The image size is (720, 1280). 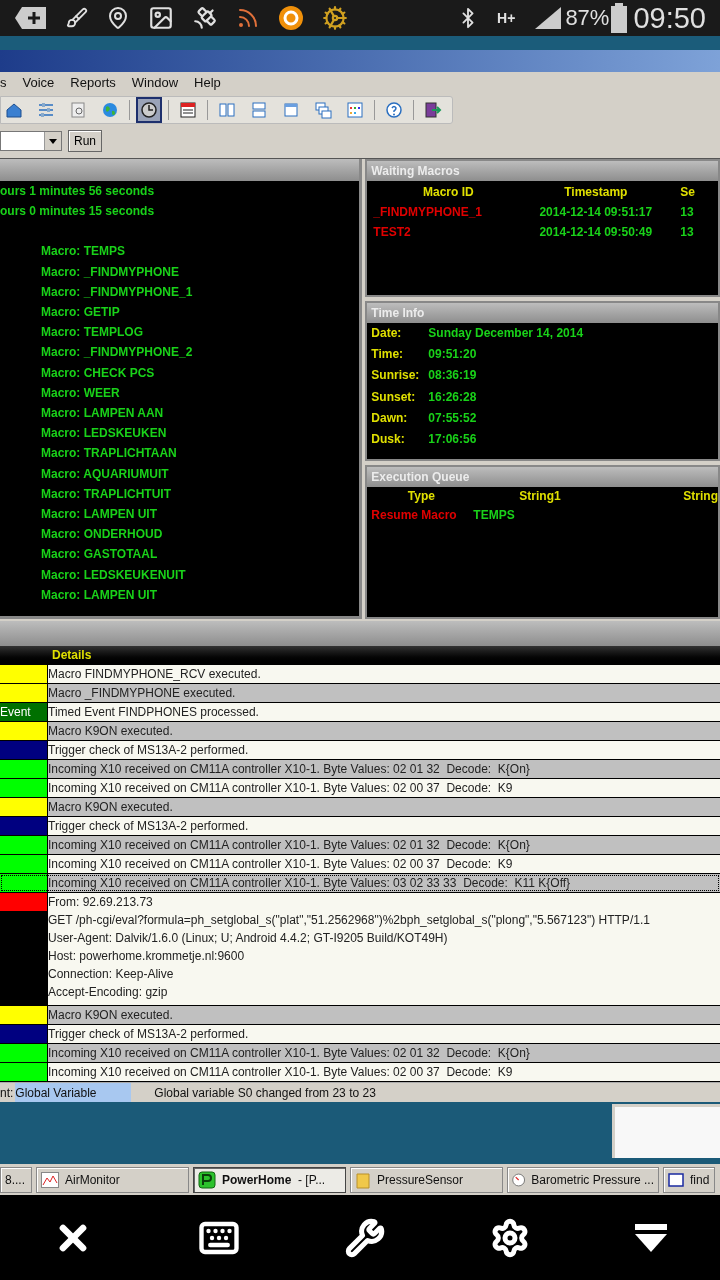 What do you see at coordinates (207, 83) in the screenshot?
I see `menu-item: Help` at bounding box center [207, 83].